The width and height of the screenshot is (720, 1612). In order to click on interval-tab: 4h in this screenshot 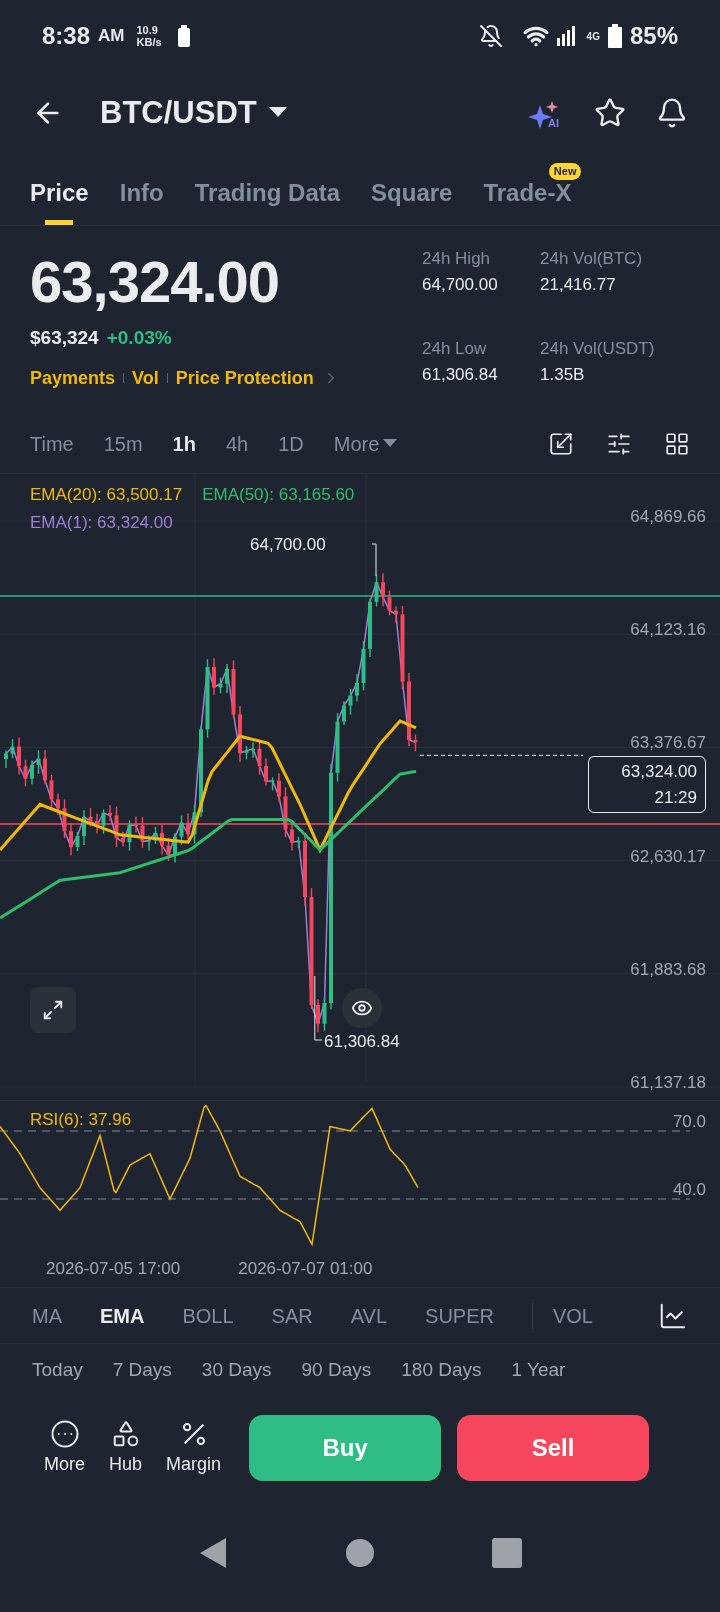, I will do `click(237, 443)`.